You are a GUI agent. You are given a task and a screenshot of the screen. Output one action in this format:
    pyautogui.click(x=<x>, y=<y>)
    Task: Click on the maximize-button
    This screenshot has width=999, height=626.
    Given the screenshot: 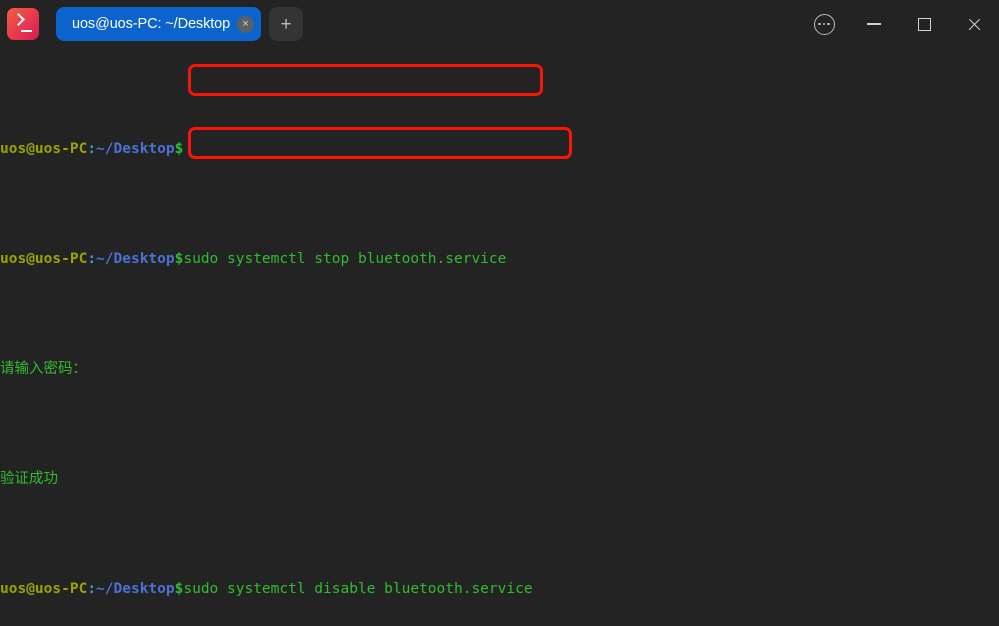 What is the action you would take?
    pyautogui.click(x=924, y=24)
    